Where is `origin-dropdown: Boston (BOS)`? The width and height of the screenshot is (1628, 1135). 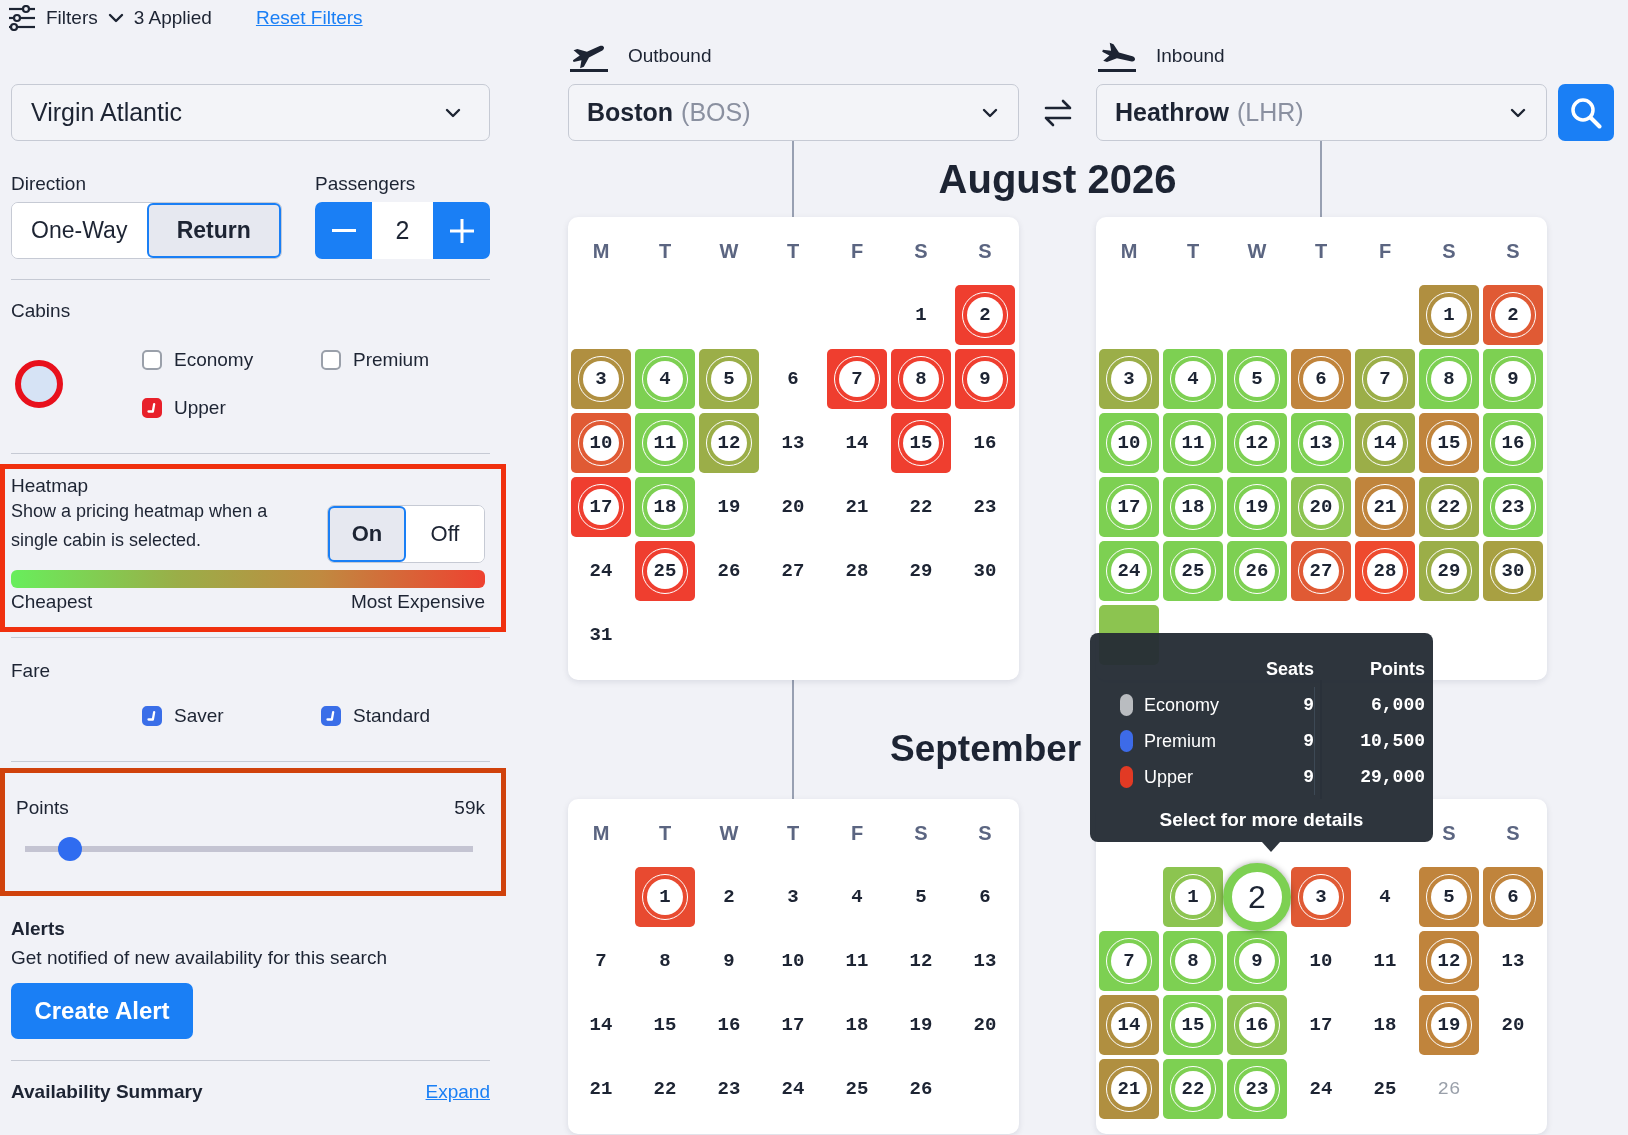
origin-dropdown: Boston (BOS) is located at coordinates (793, 112).